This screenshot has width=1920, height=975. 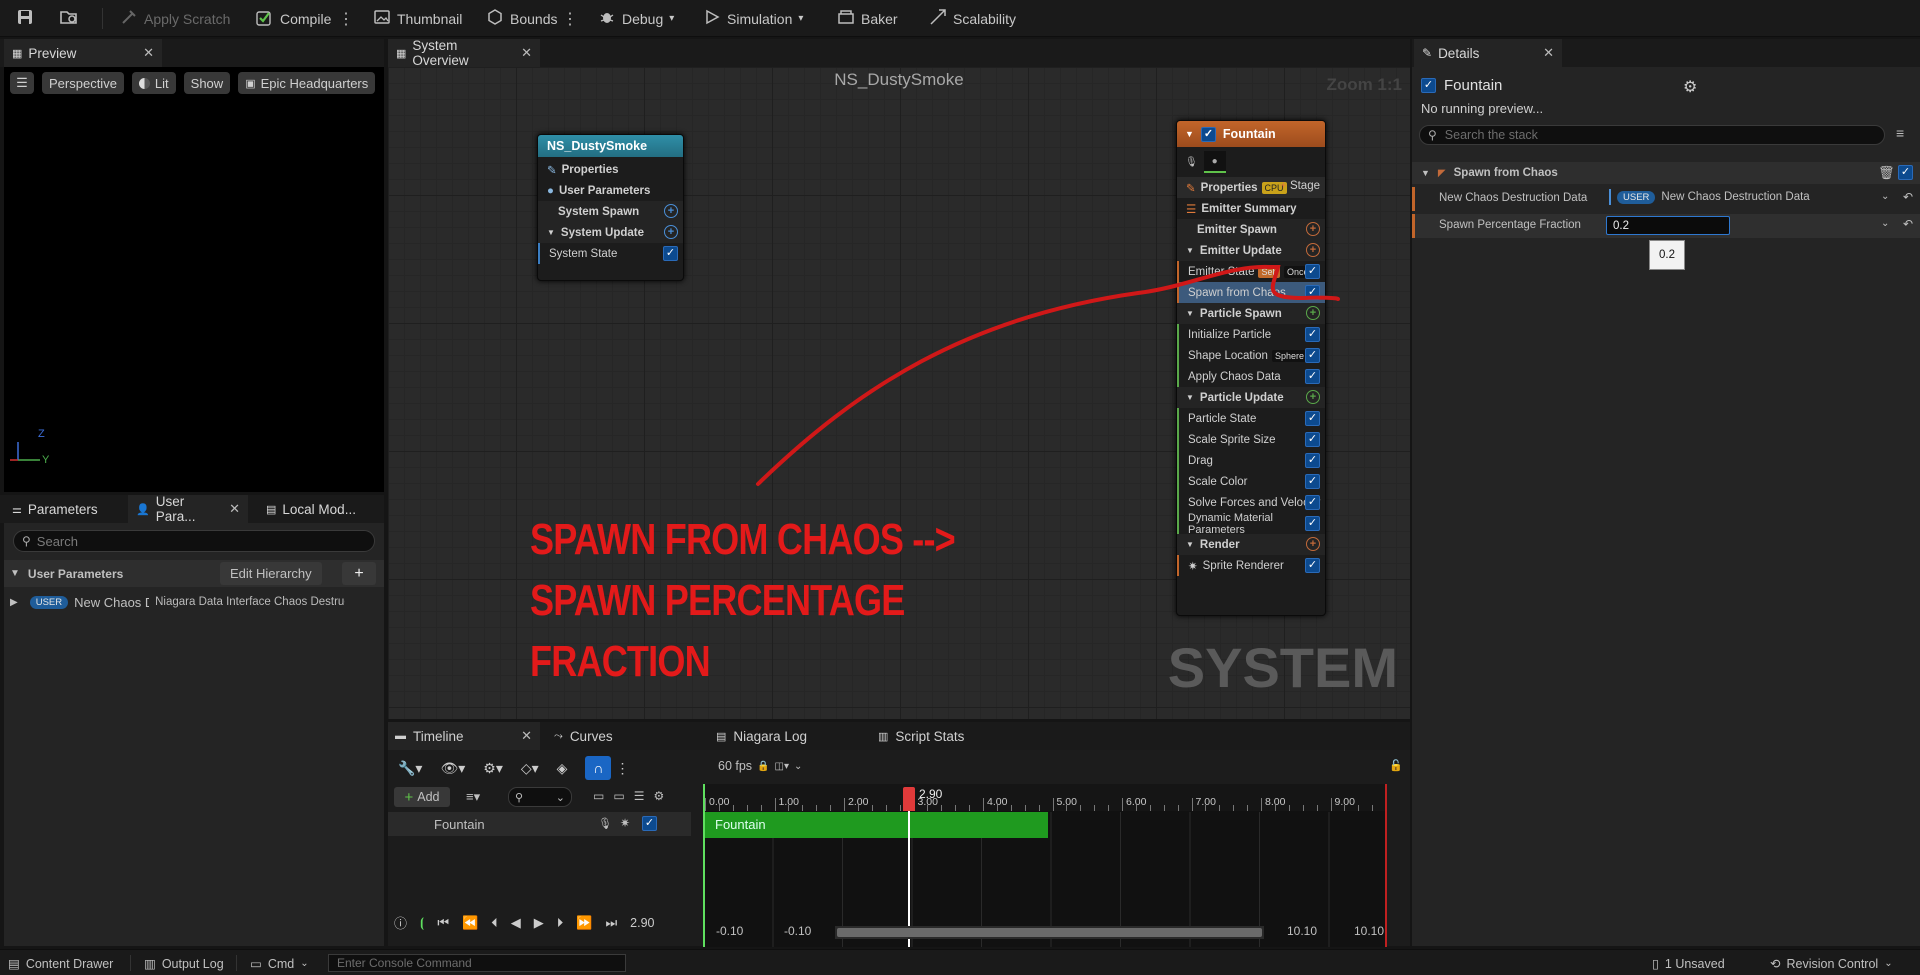 I want to click on module-enabled-checkbox: ✓, so click(x=1905, y=172).